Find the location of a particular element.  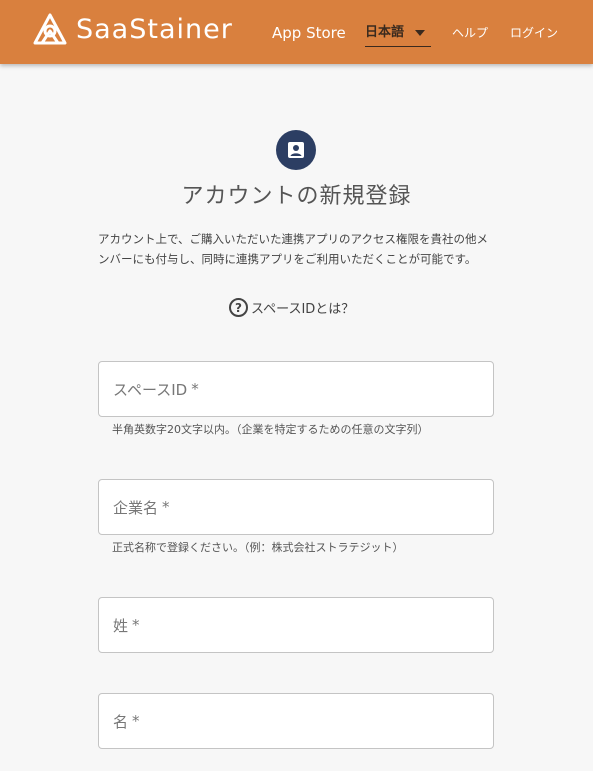

company-name-label: 企業名 is located at coordinates (136, 507).